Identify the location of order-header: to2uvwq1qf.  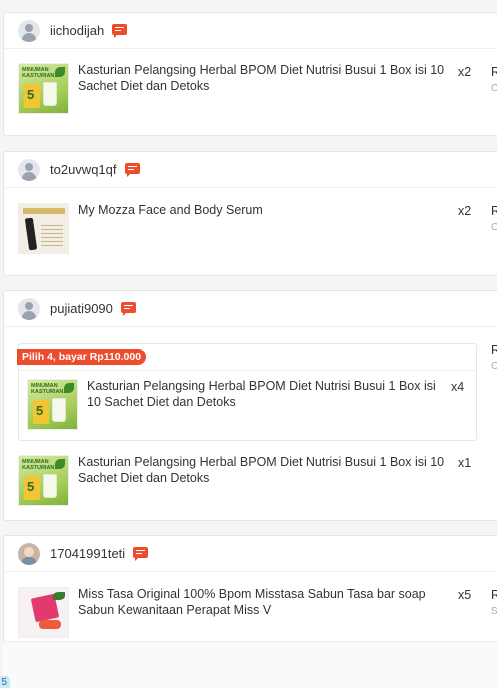
(250, 170).